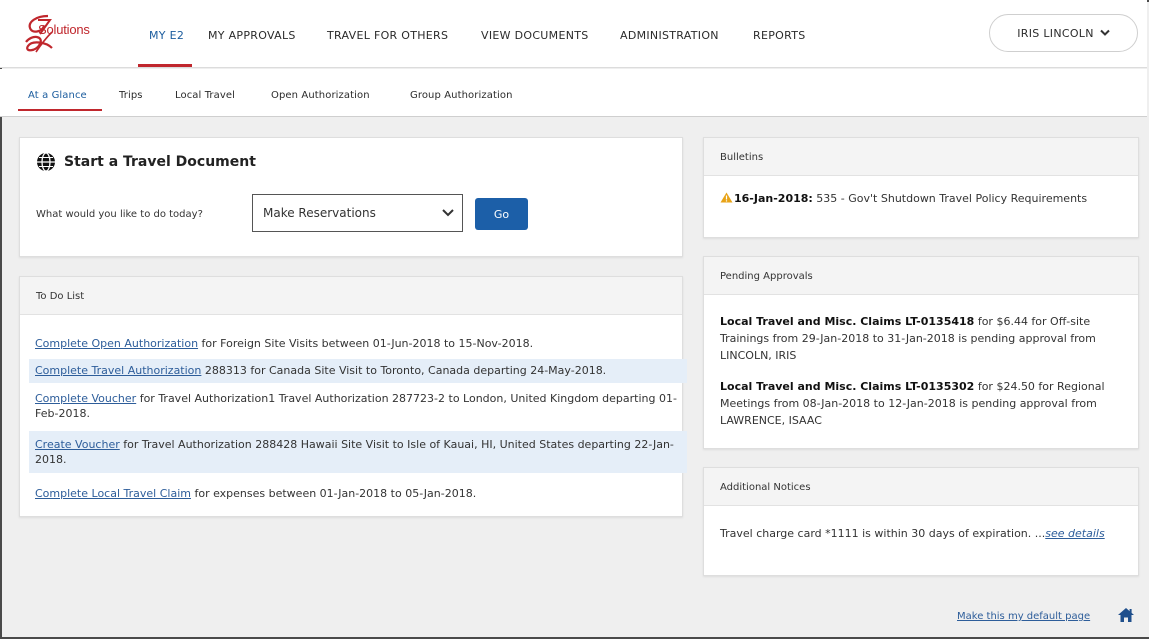  What do you see at coordinates (779, 35) in the screenshot?
I see `nav-reports: REPORTS` at bounding box center [779, 35].